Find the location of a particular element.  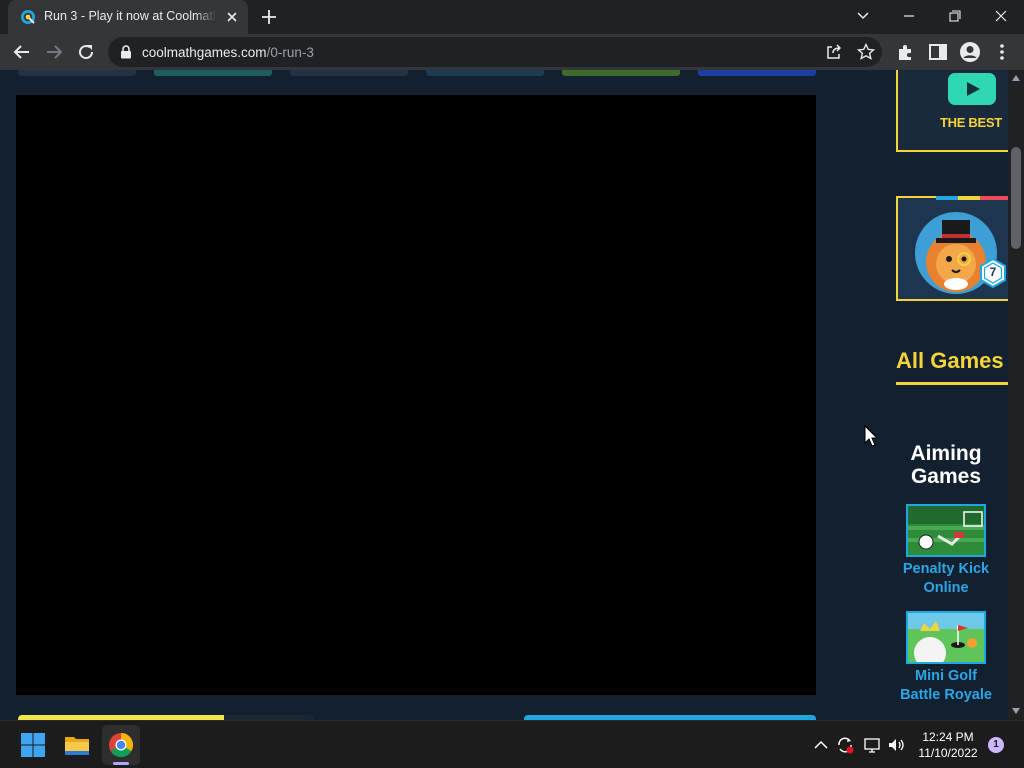

share-icon is located at coordinates (834, 52).